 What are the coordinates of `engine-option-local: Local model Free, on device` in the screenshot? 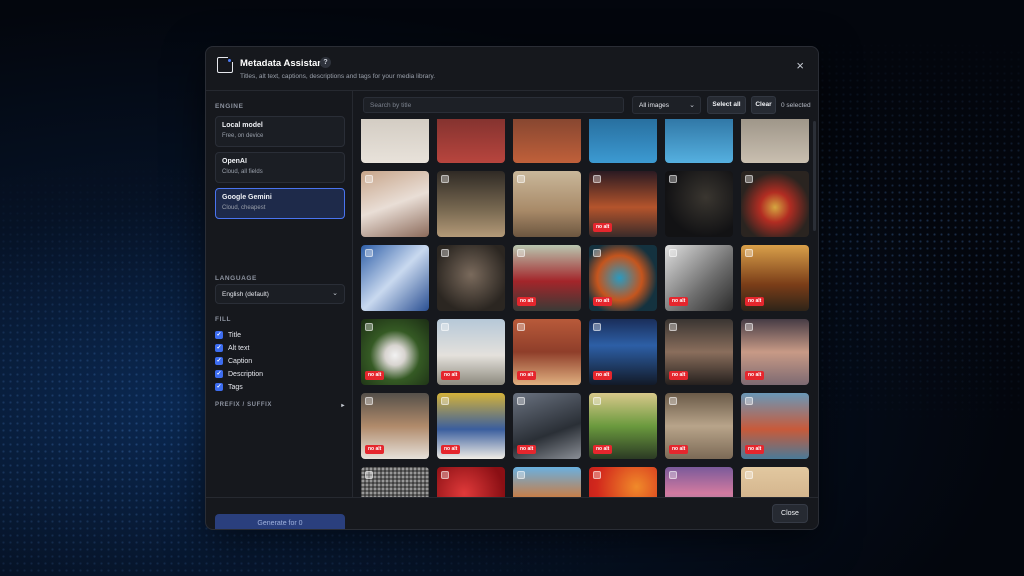 It's located at (280, 131).